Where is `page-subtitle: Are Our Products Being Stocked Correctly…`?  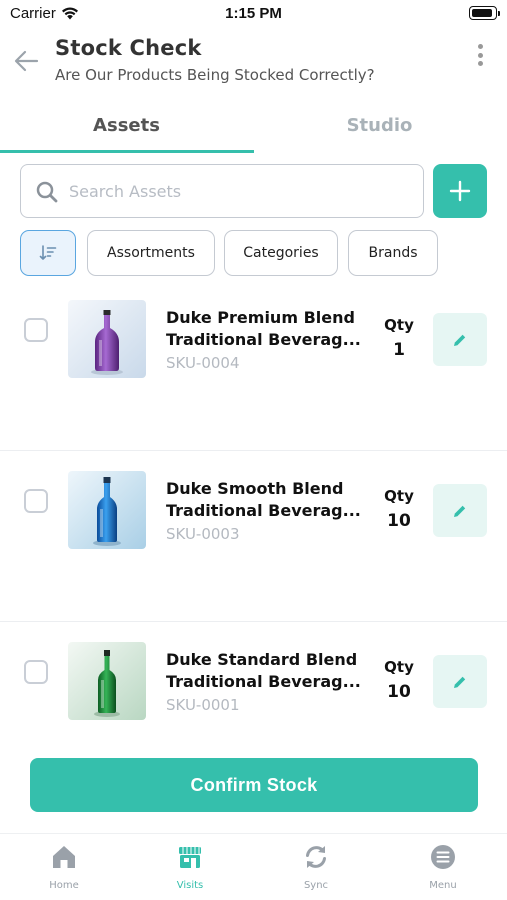 page-subtitle: Are Our Products Being Stocked Correctly… is located at coordinates (215, 75).